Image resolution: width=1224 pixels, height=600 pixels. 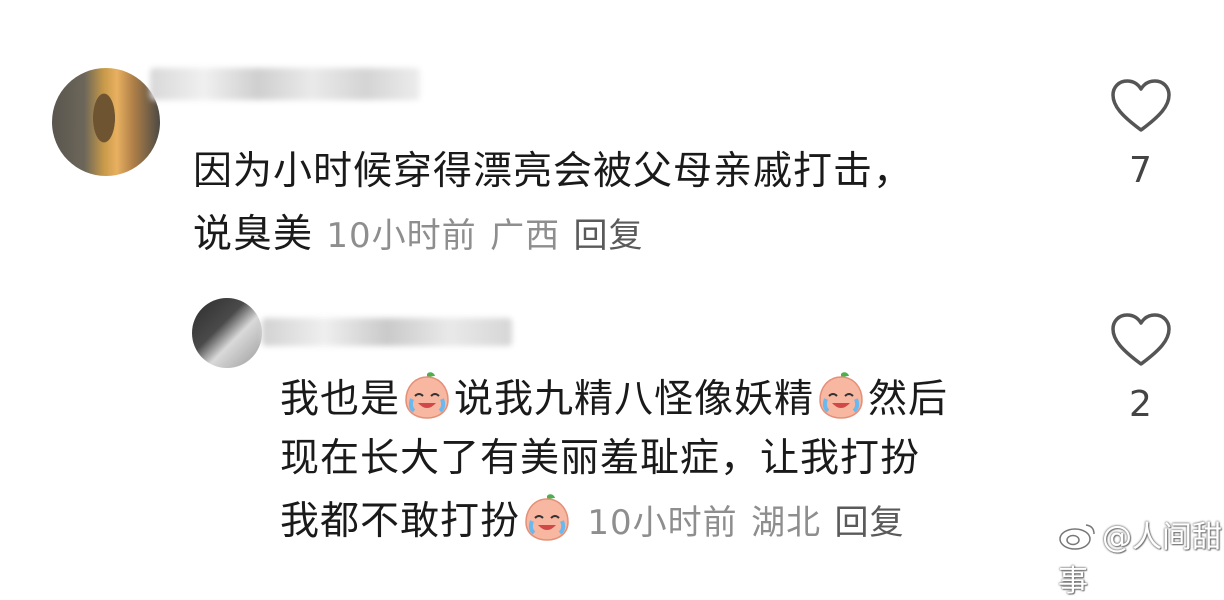 I want to click on comment-location: 广西, so click(x=525, y=236).